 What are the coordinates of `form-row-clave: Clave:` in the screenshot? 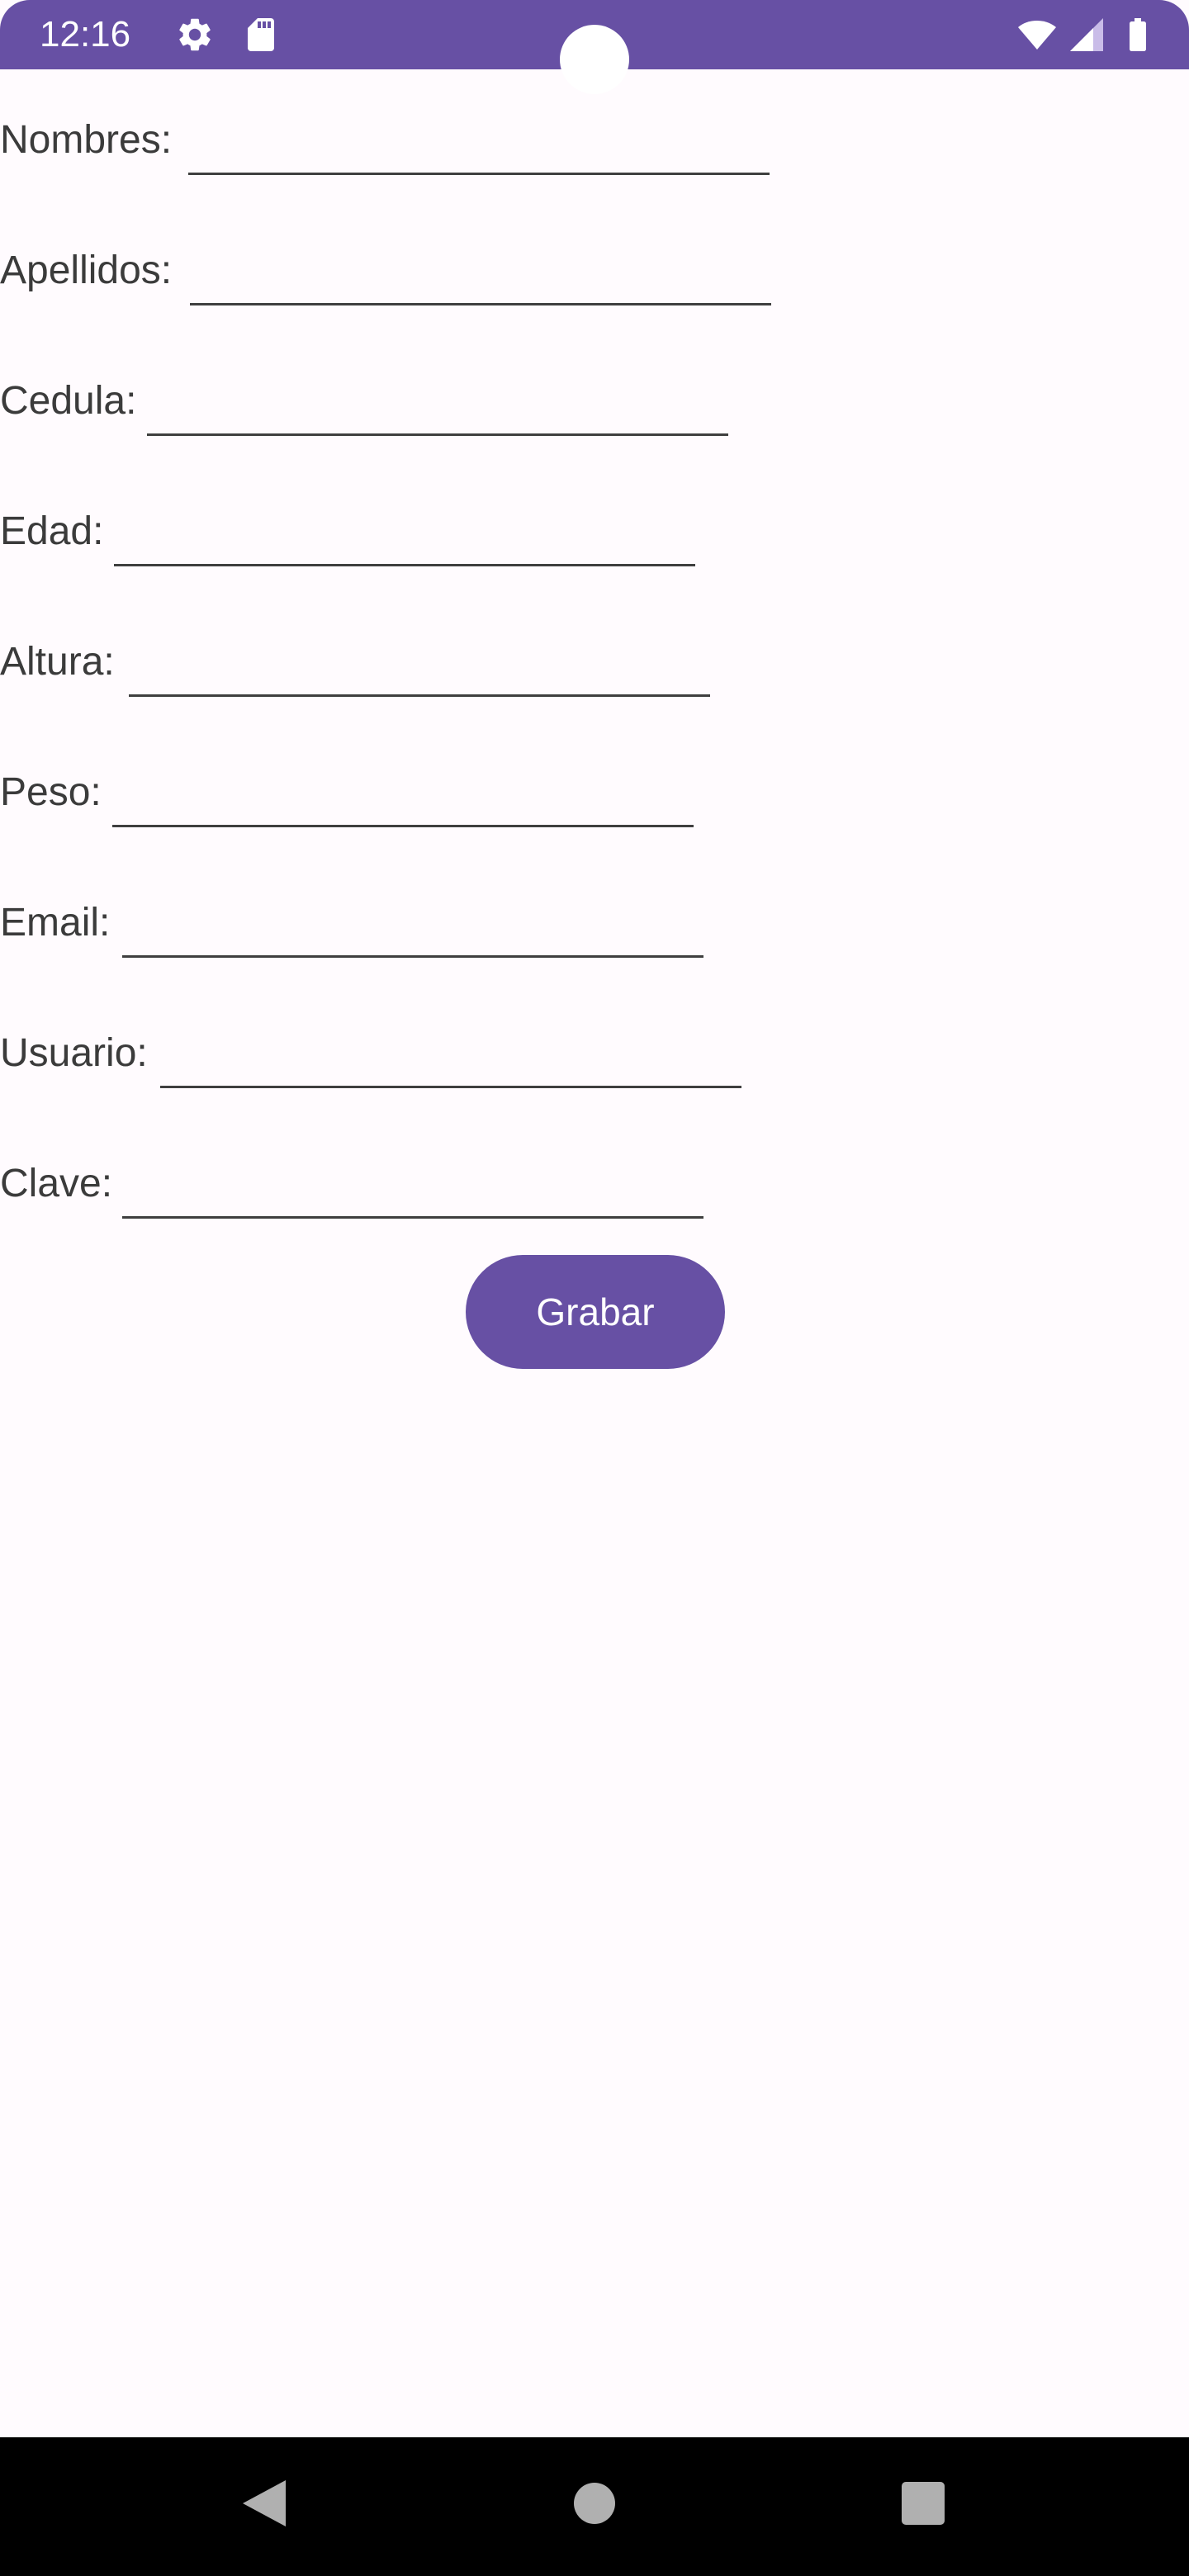 It's located at (594, 1203).